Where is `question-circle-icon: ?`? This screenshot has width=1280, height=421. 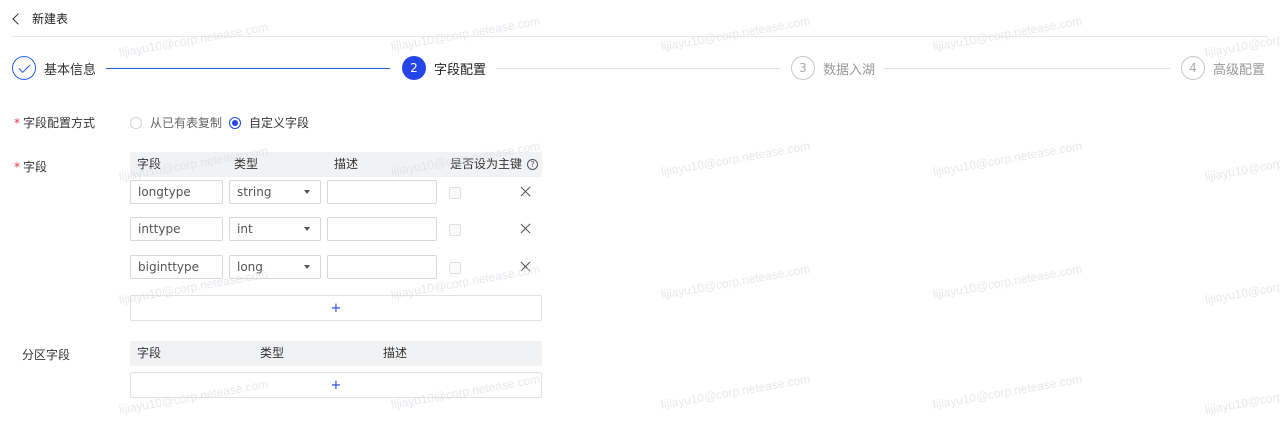 question-circle-icon: ? is located at coordinates (533, 164).